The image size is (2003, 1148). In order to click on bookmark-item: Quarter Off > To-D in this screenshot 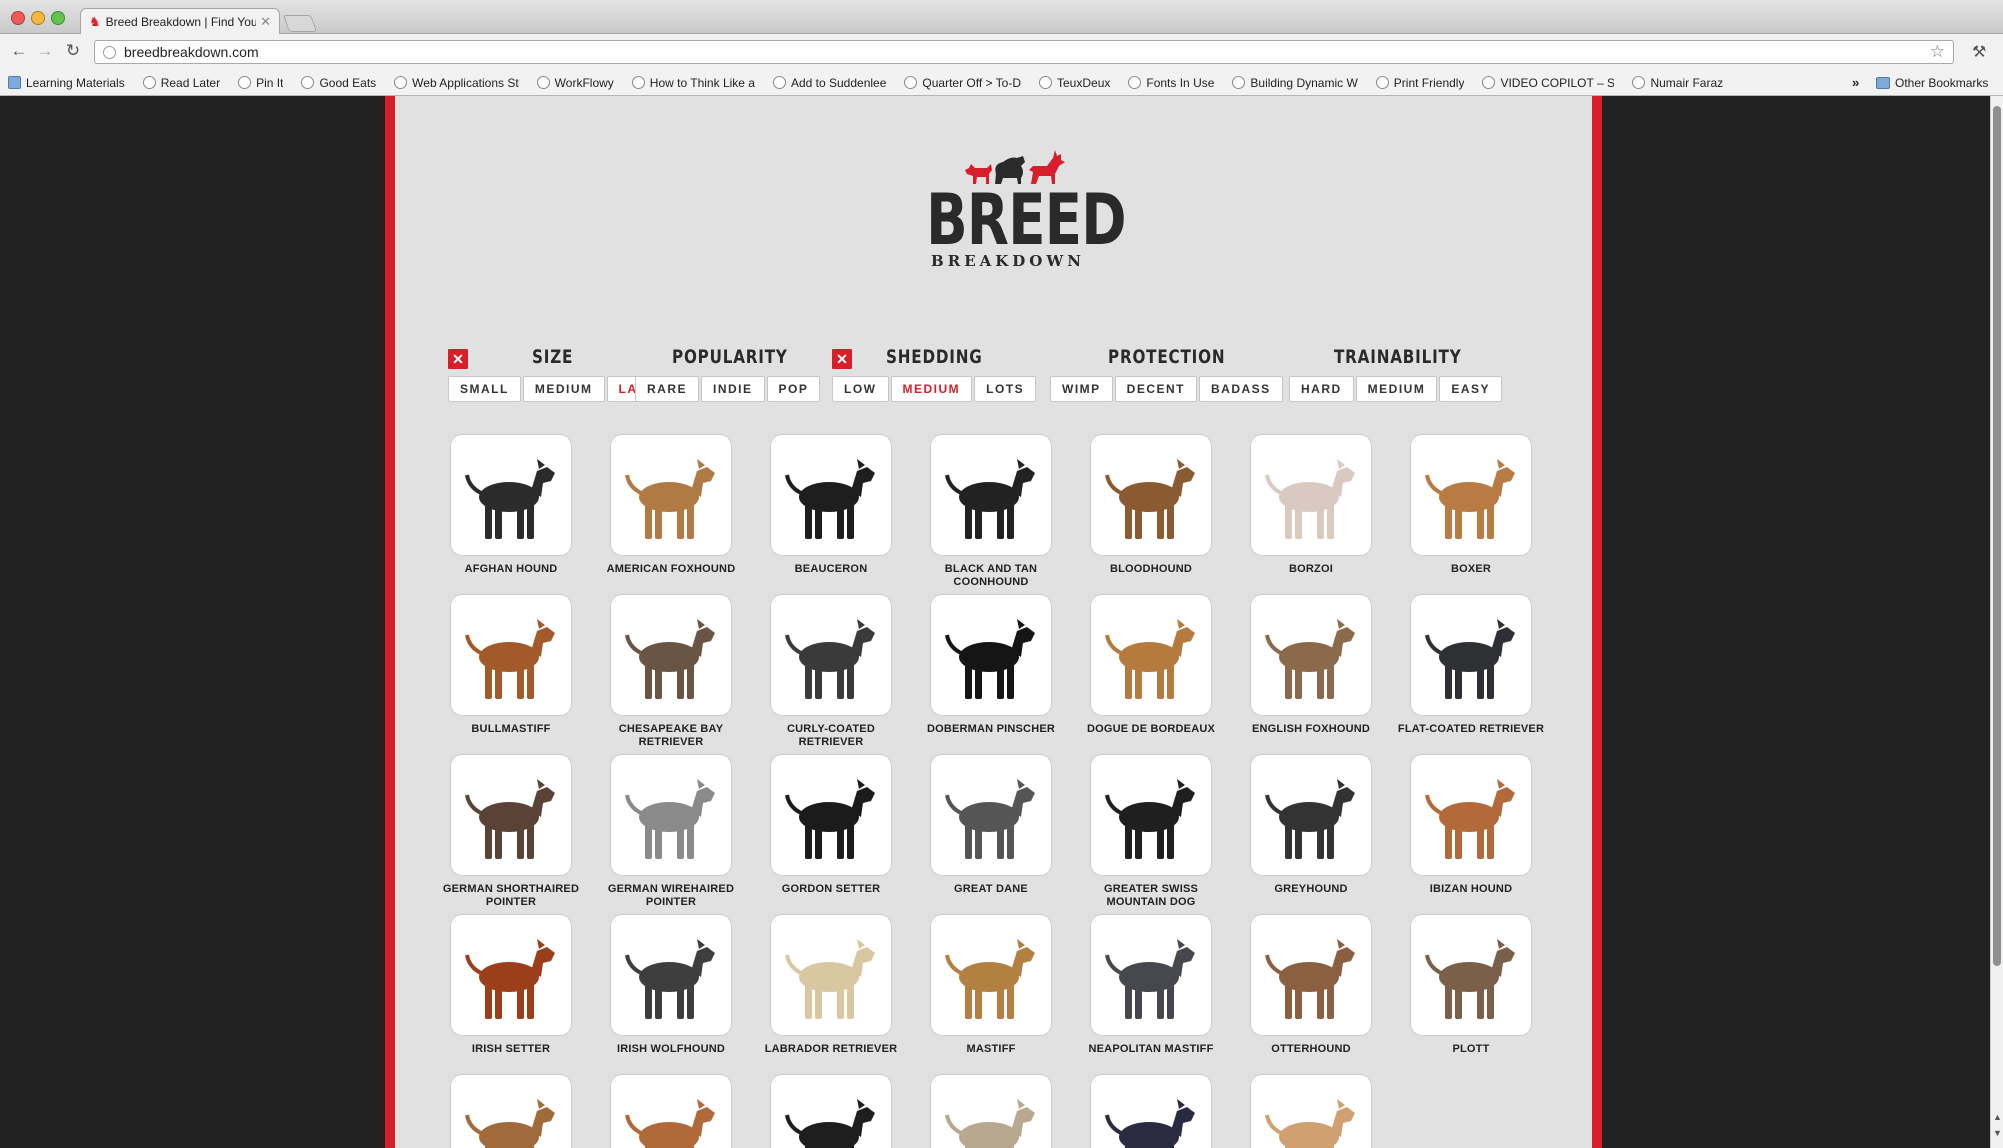, I will do `click(962, 83)`.